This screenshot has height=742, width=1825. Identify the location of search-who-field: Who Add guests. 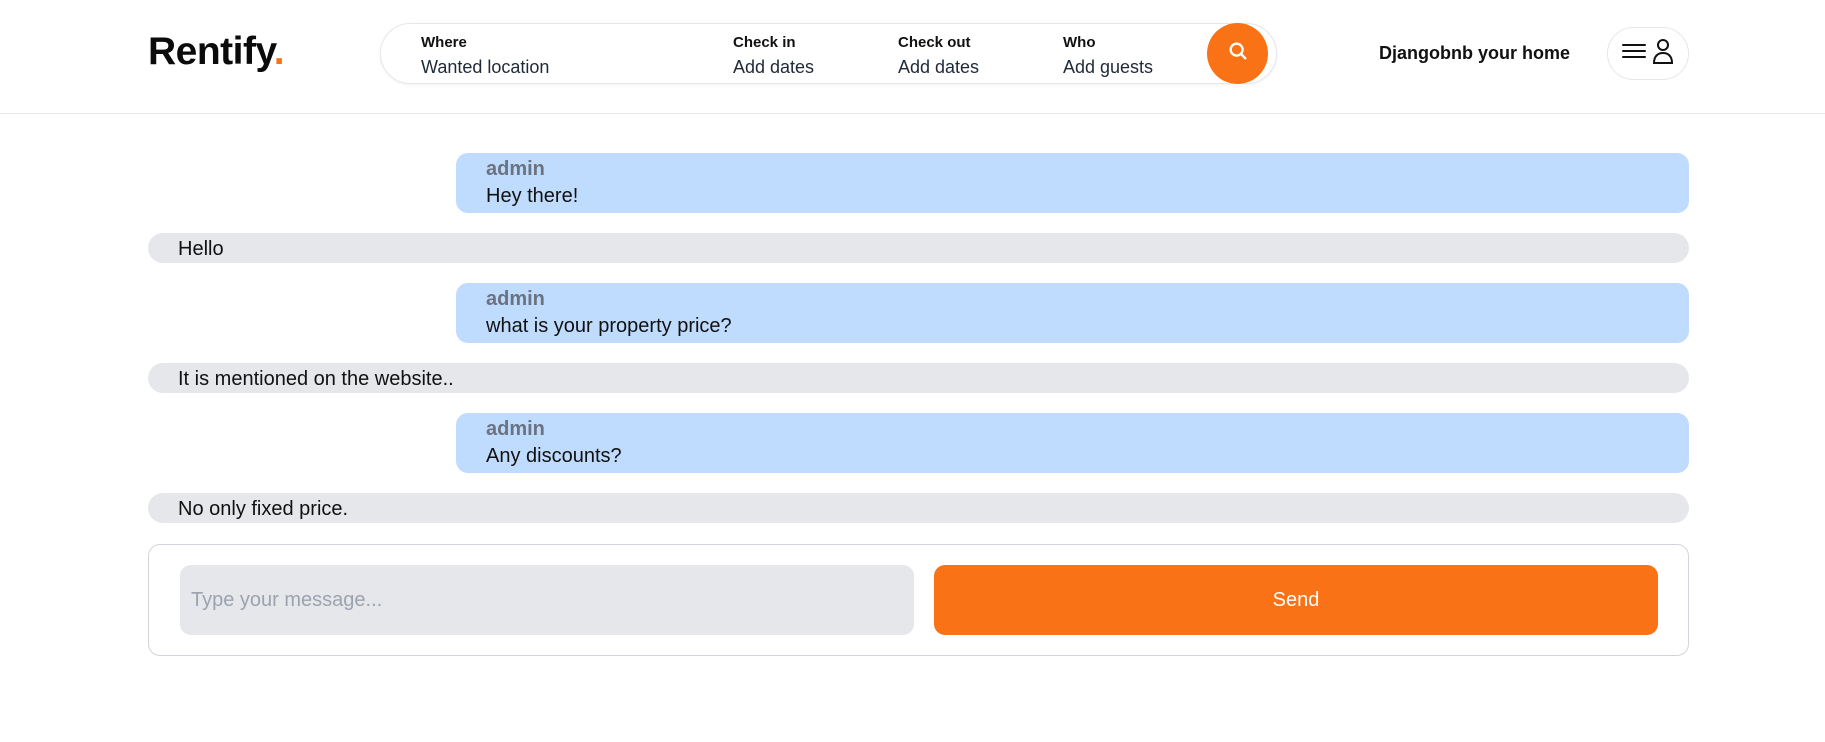
(1108, 56).